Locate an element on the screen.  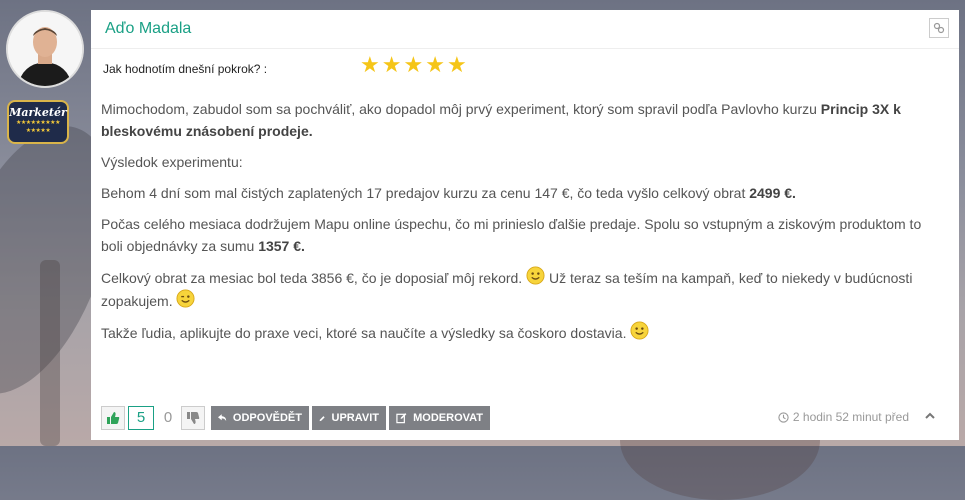
author-name: Aďo Madala is located at coordinates (148, 29).